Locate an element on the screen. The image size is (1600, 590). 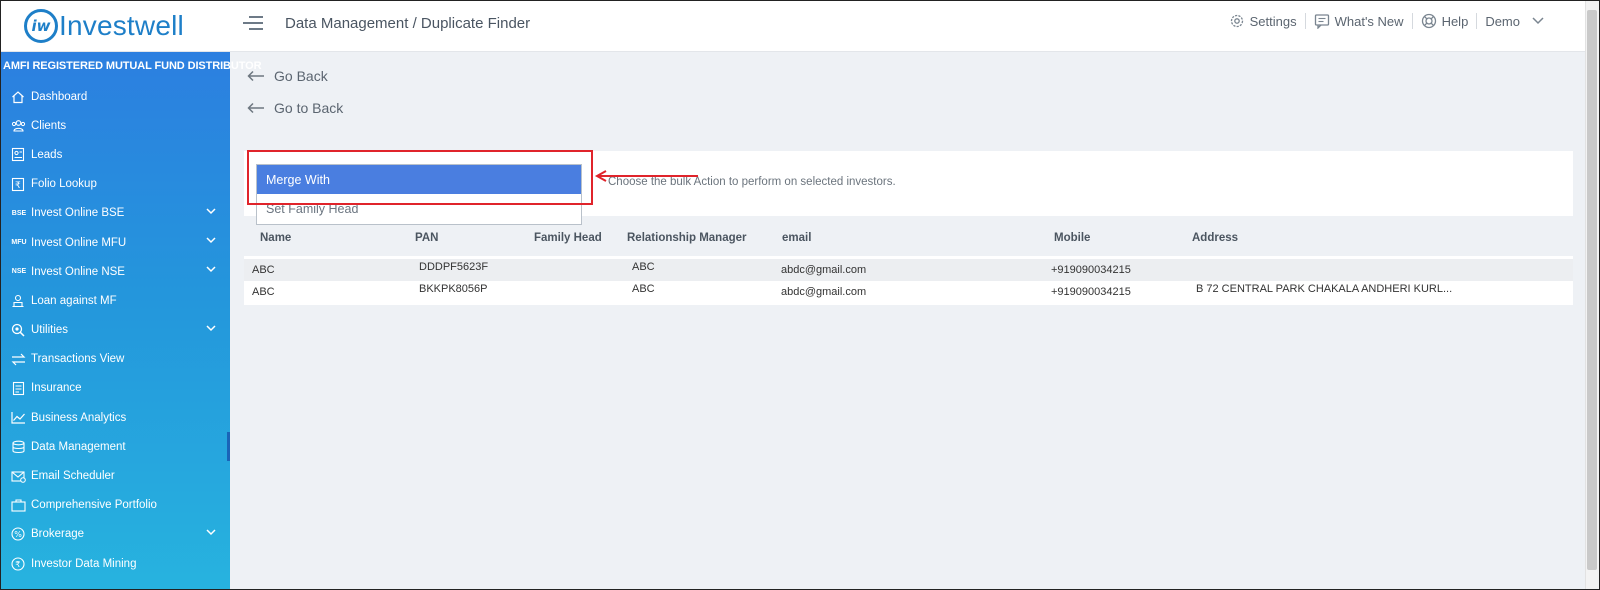
help-link: Help is located at coordinates (1445, 21).